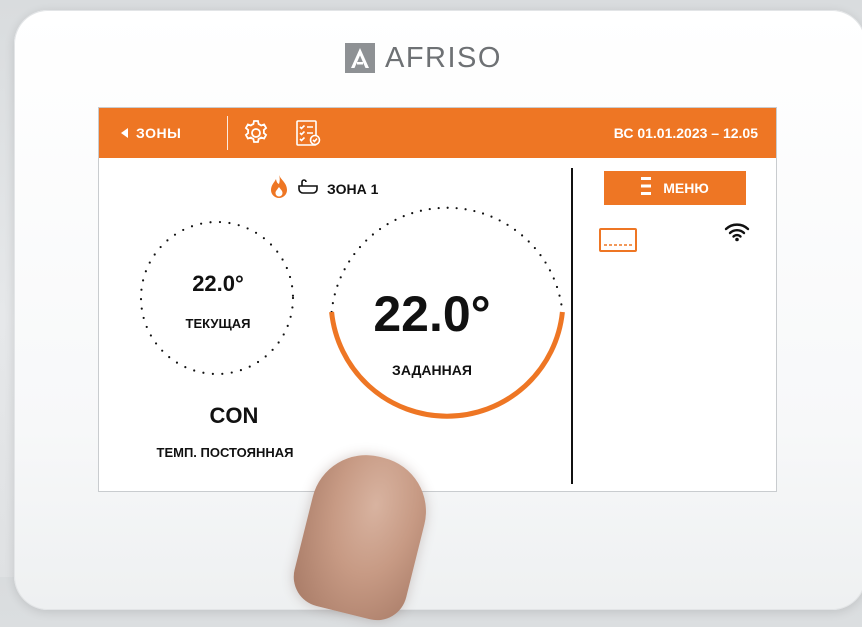 Image resolution: width=862 pixels, height=627 pixels. Describe the element at coordinates (646, 188) in the screenshot. I see `menu-bars-icon` at that location.